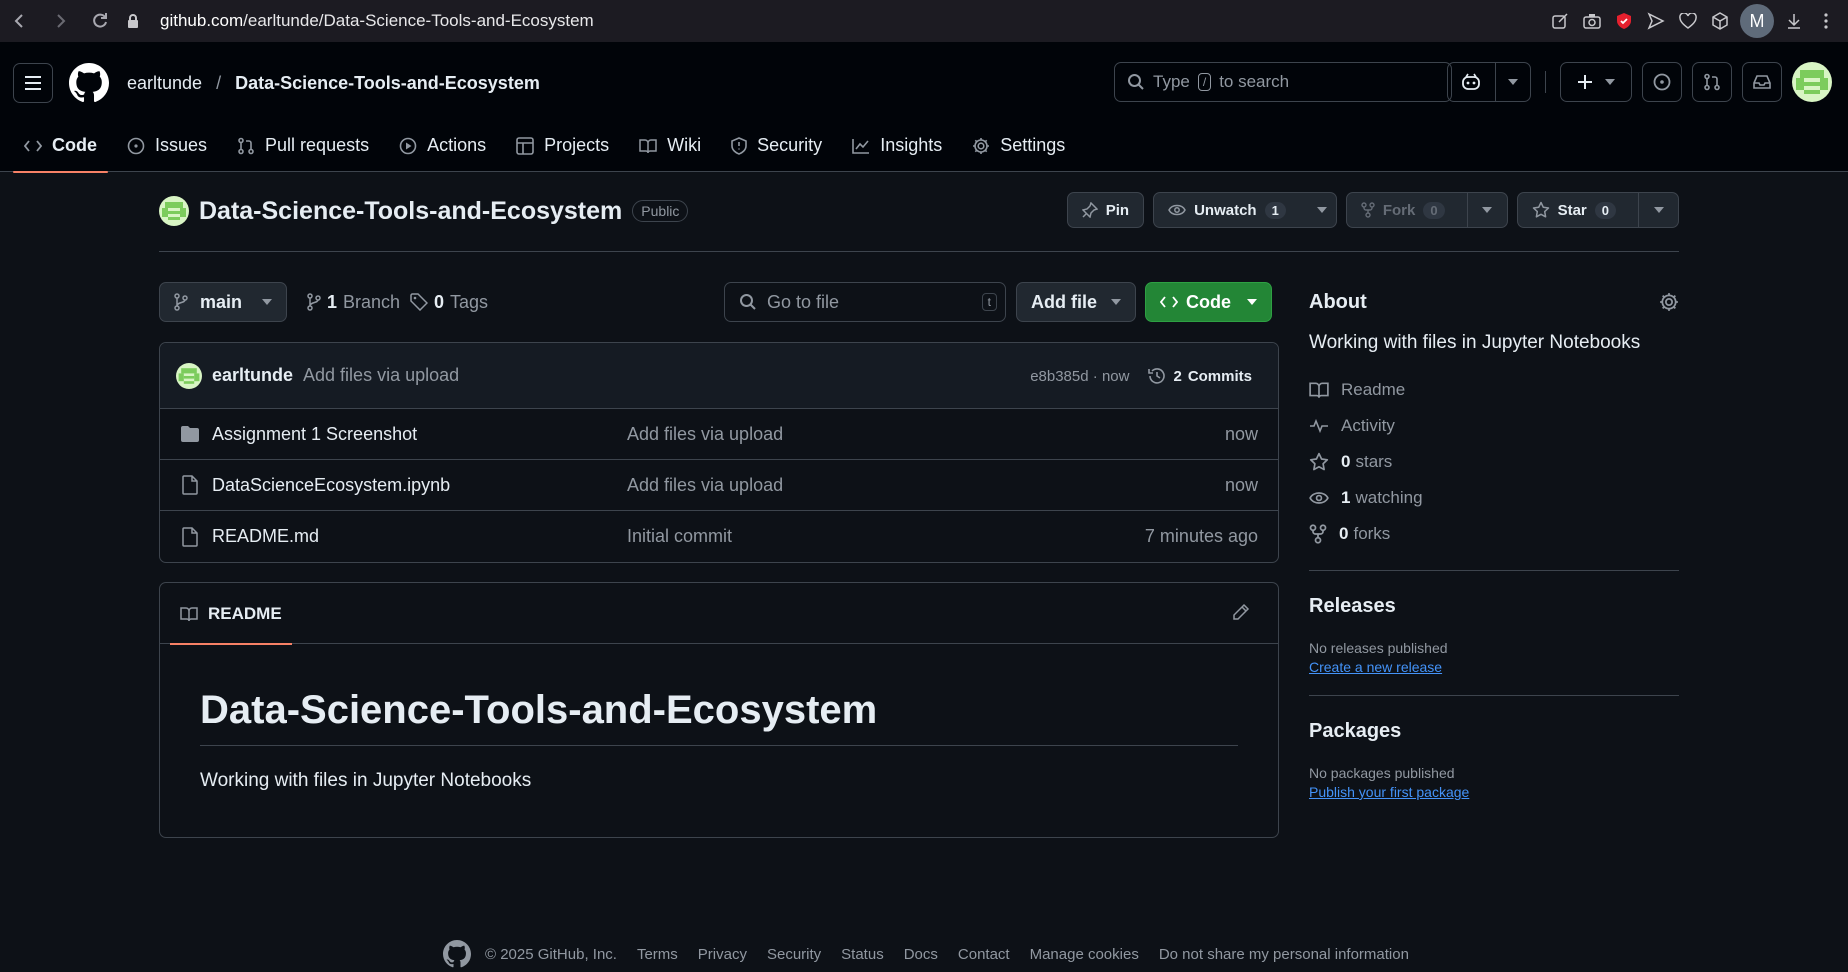  What do you see at coordinates (1389, 497) in the screenshot?
I see `watching-label: watching` at bounding box center [1389, 497].